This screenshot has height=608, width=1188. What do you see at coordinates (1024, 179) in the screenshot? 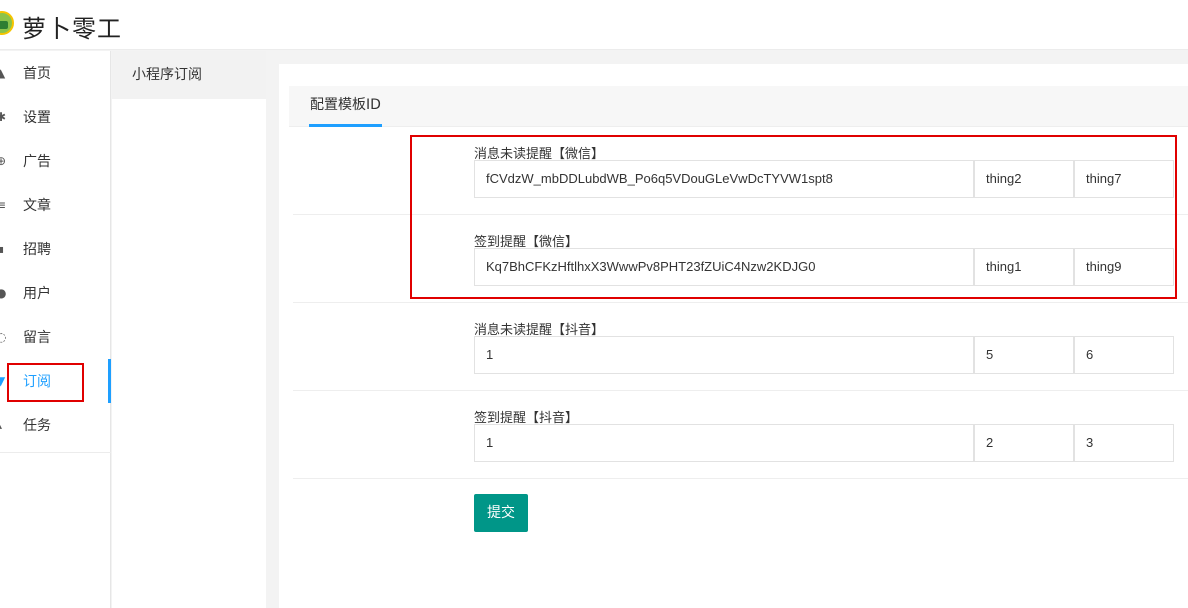
I see `key1-input: thing2` at bounding box center [1024, 179].